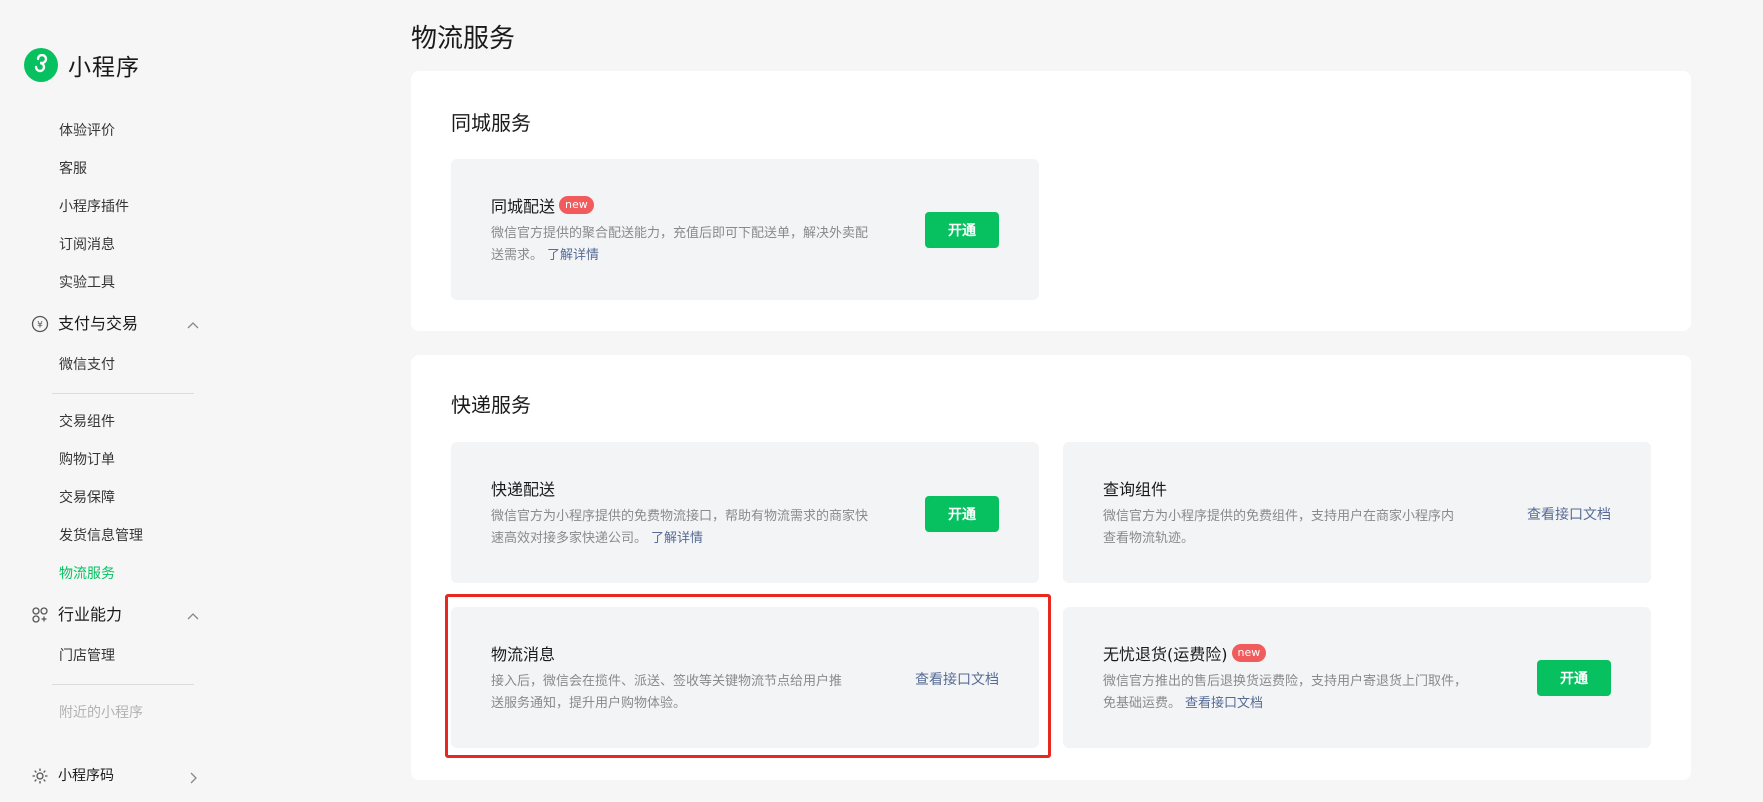 The height and width of the screenshot is (802, 1763). I want to click on sidebar-group-industry-label: 行业能力, so click(90, 614).